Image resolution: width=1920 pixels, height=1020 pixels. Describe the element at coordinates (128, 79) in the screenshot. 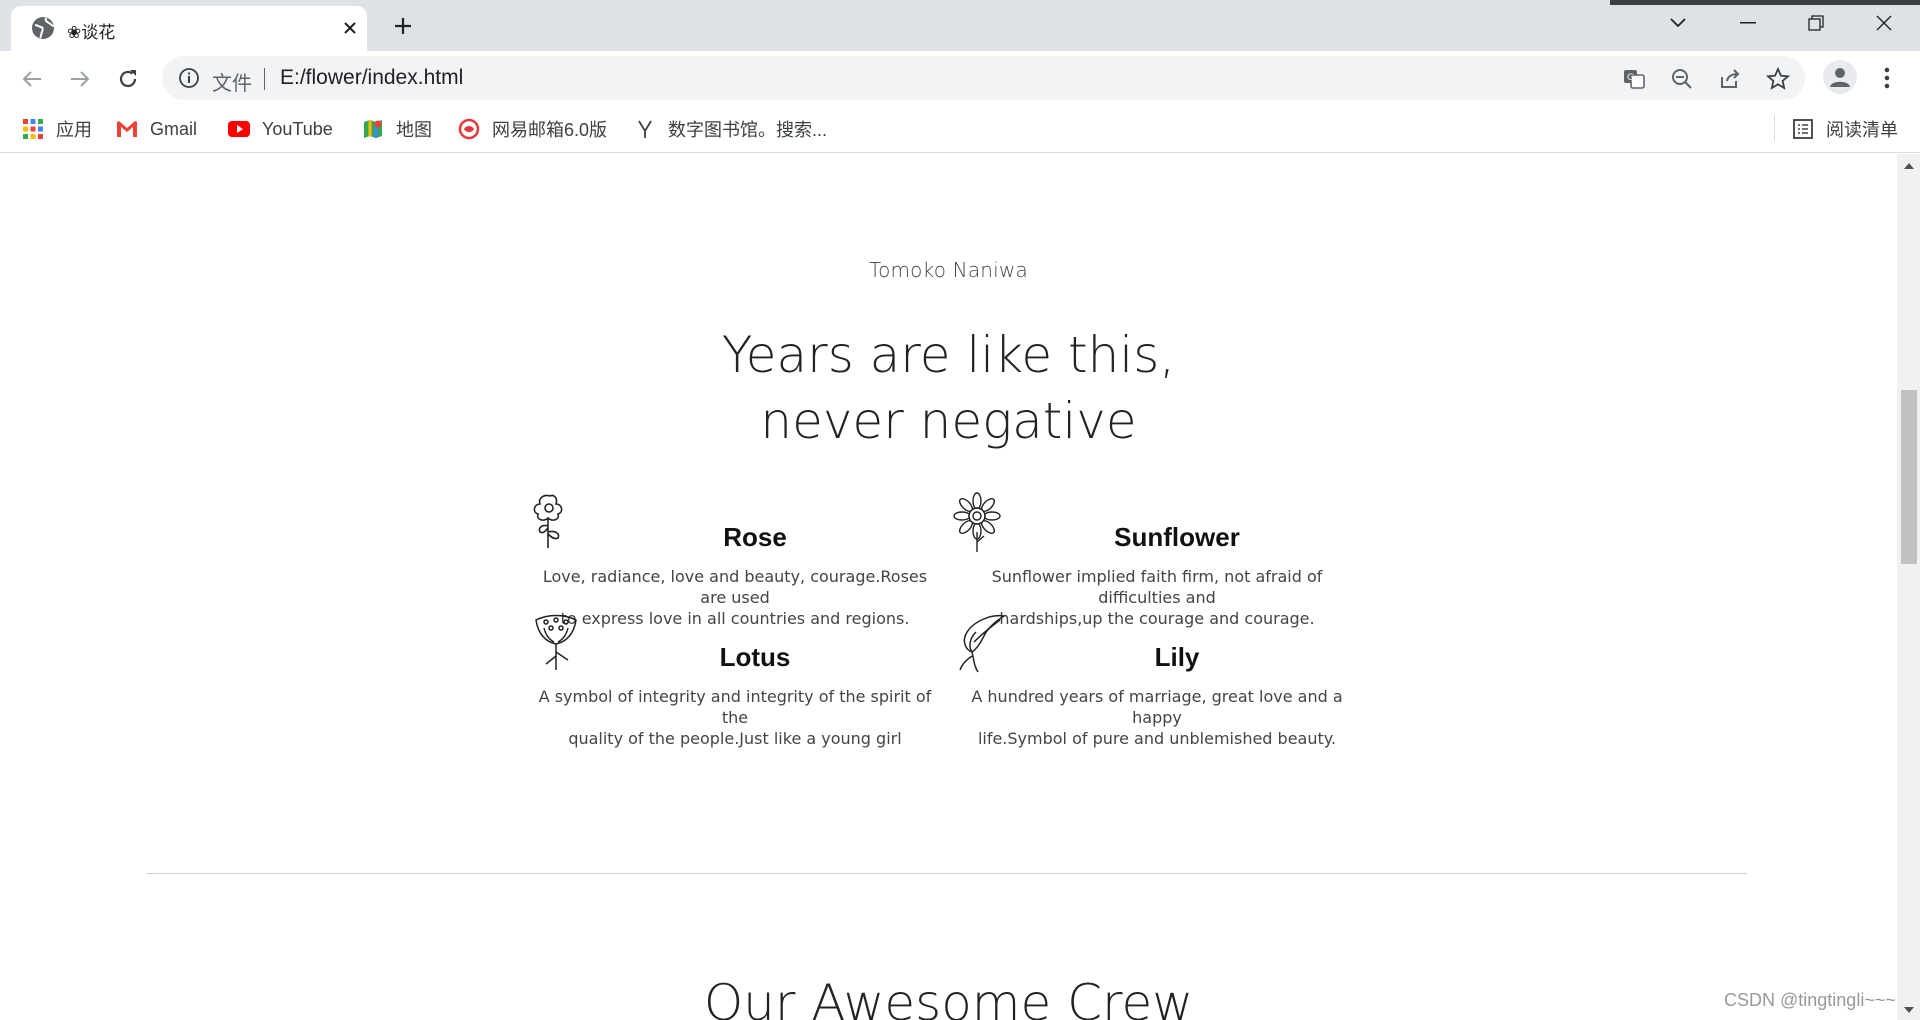

I see `reload-icon` at that location.